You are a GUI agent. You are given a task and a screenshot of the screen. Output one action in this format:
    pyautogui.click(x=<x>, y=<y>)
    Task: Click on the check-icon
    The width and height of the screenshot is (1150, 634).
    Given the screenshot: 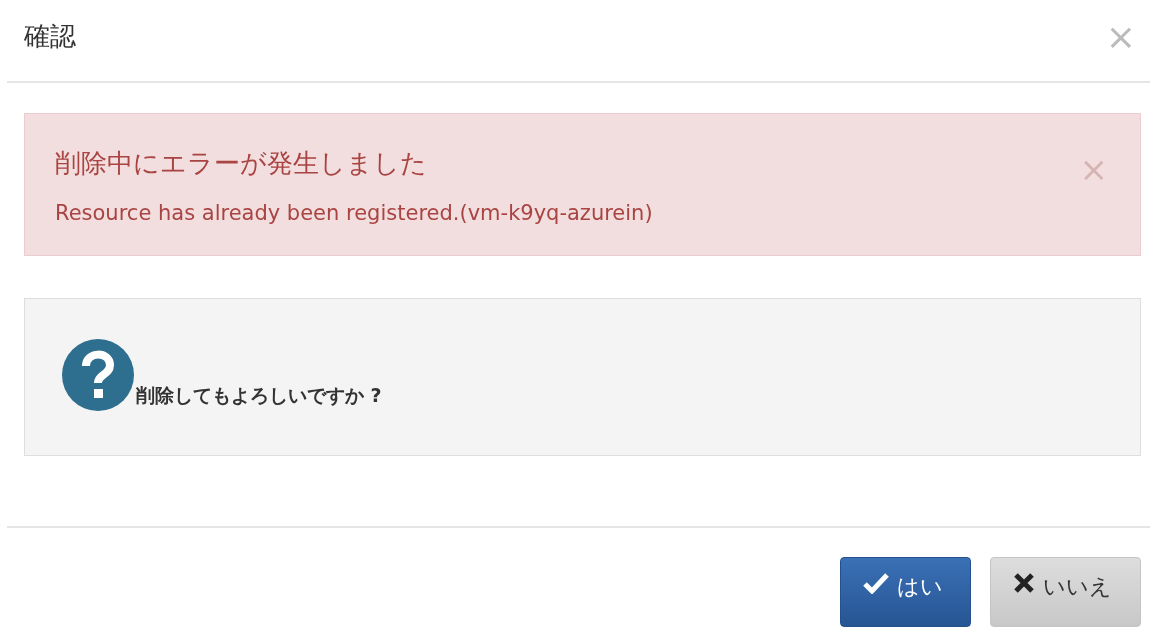 What is the action you would take?
    pyautogui.click(x=876, y=583)
    